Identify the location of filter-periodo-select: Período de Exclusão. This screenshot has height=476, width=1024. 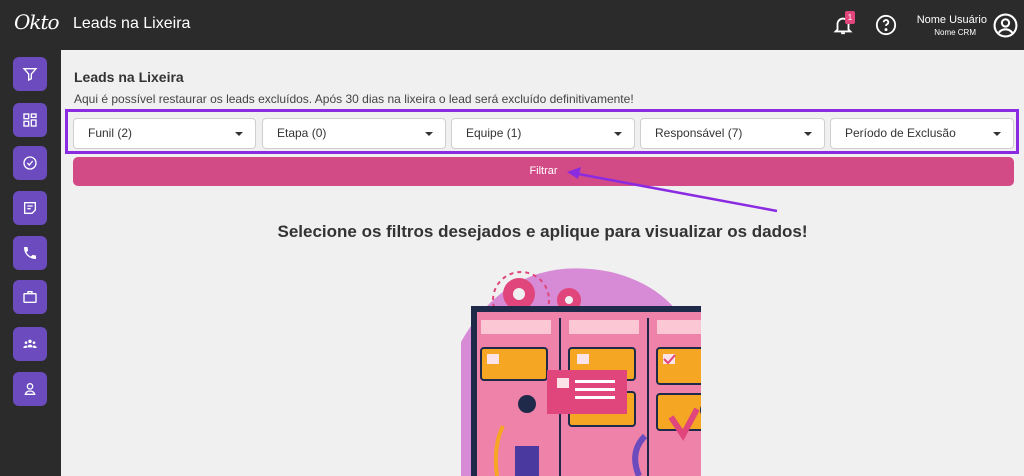
(922, 133).